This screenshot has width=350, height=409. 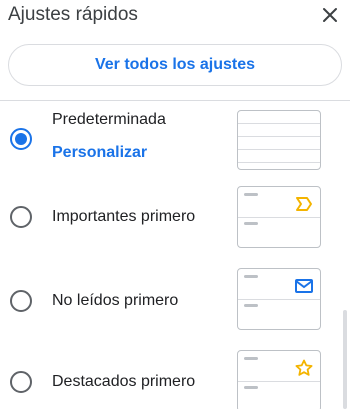 What do you see at coordinates (124, 216) in the screenshot?
I see `option-label-important-first: Importantes primero` at bounding box center [124, 216].